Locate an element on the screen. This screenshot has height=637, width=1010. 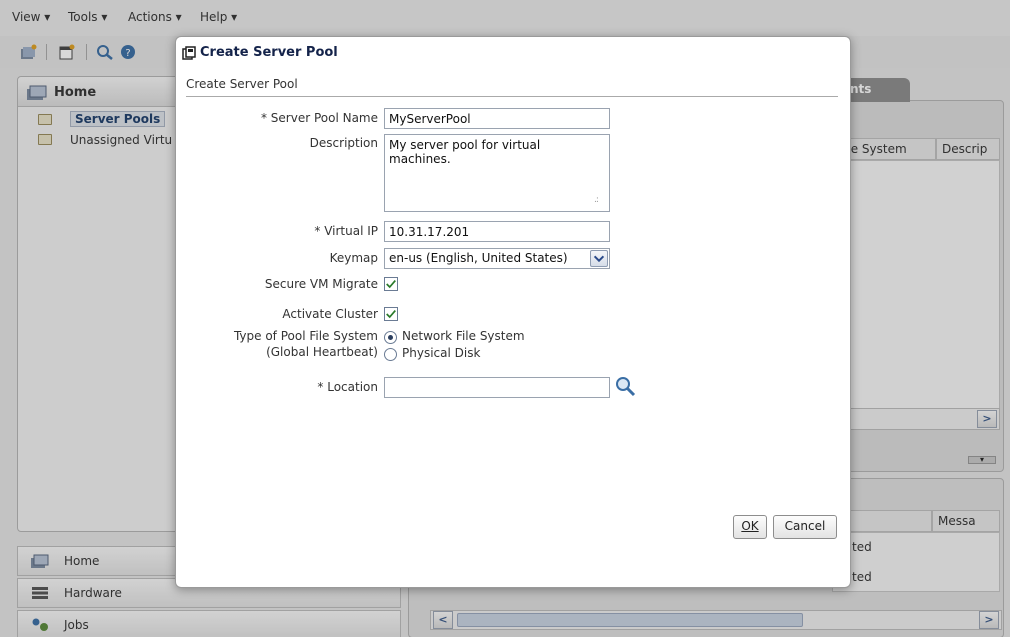
description-textarea: My server pool for virtual machines. is located at coordinates (497, 173).